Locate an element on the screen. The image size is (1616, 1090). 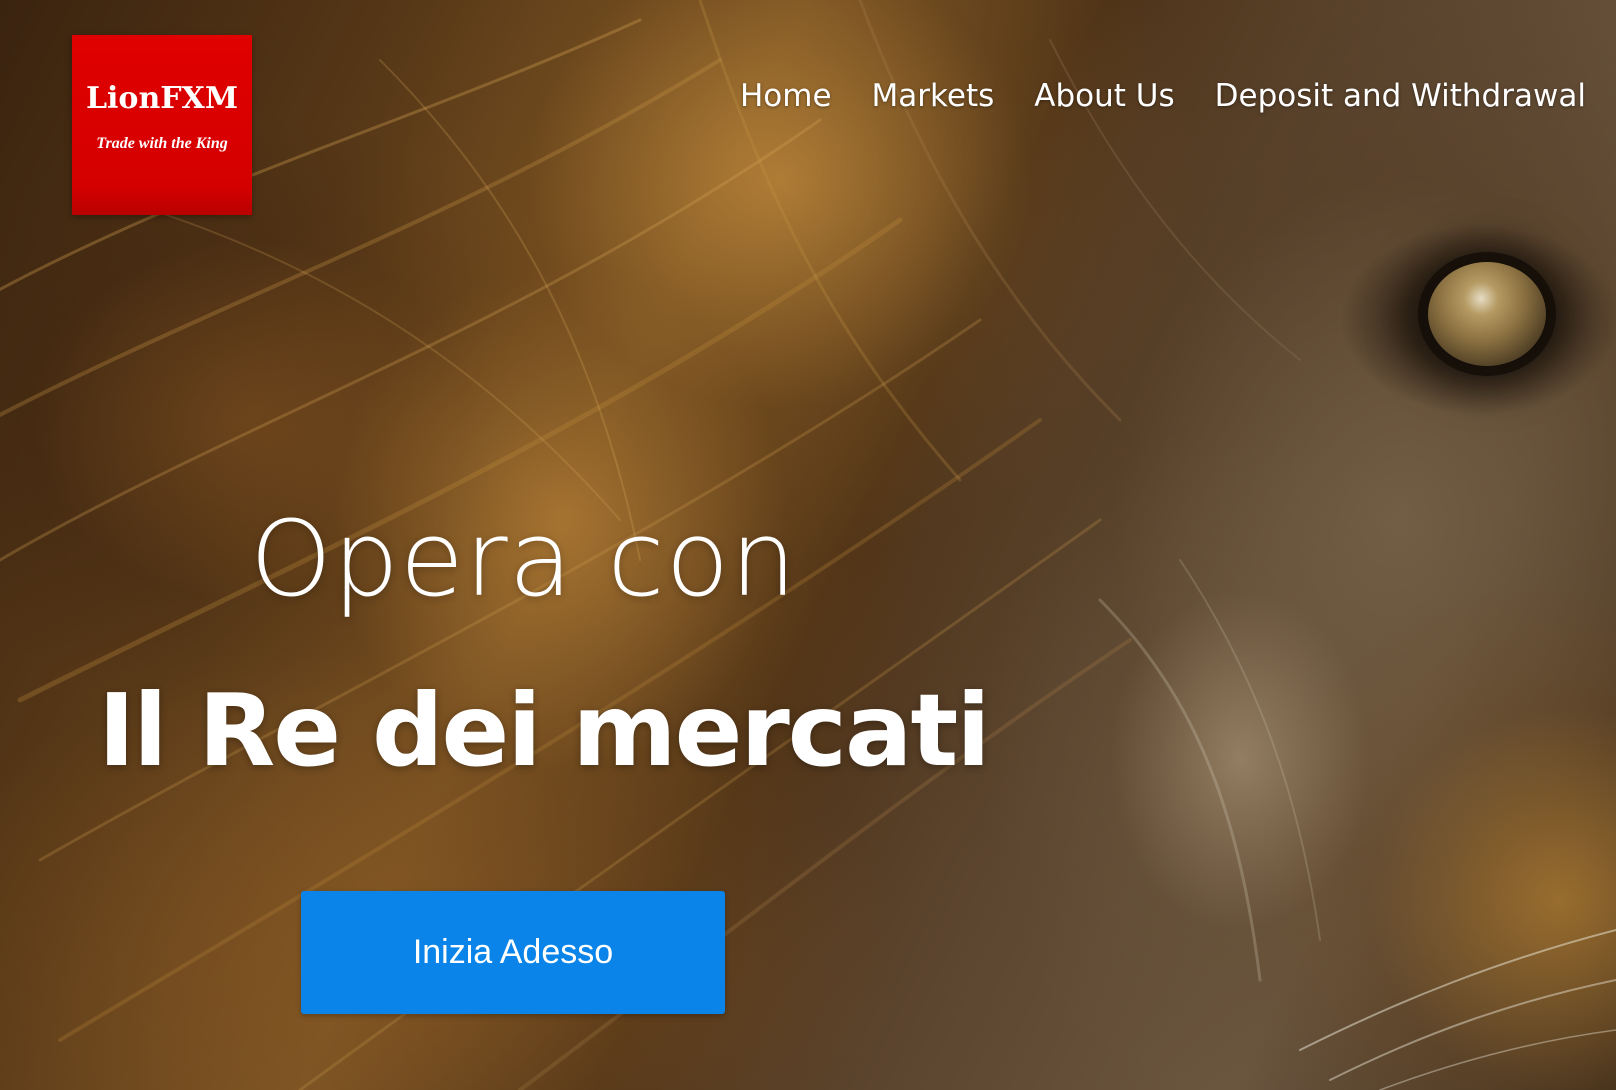
logo-tagline: Trade with the King is located at coordinates (162, 143).